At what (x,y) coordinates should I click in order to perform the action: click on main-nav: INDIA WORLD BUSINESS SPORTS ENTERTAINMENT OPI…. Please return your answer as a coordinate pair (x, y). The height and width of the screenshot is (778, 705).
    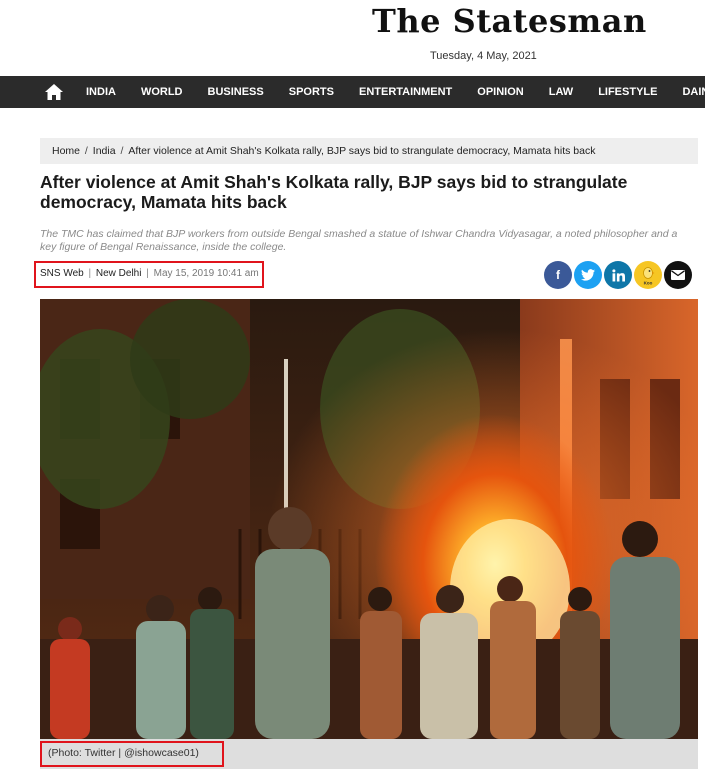
    Looking at the image, I should click on (352, 92).